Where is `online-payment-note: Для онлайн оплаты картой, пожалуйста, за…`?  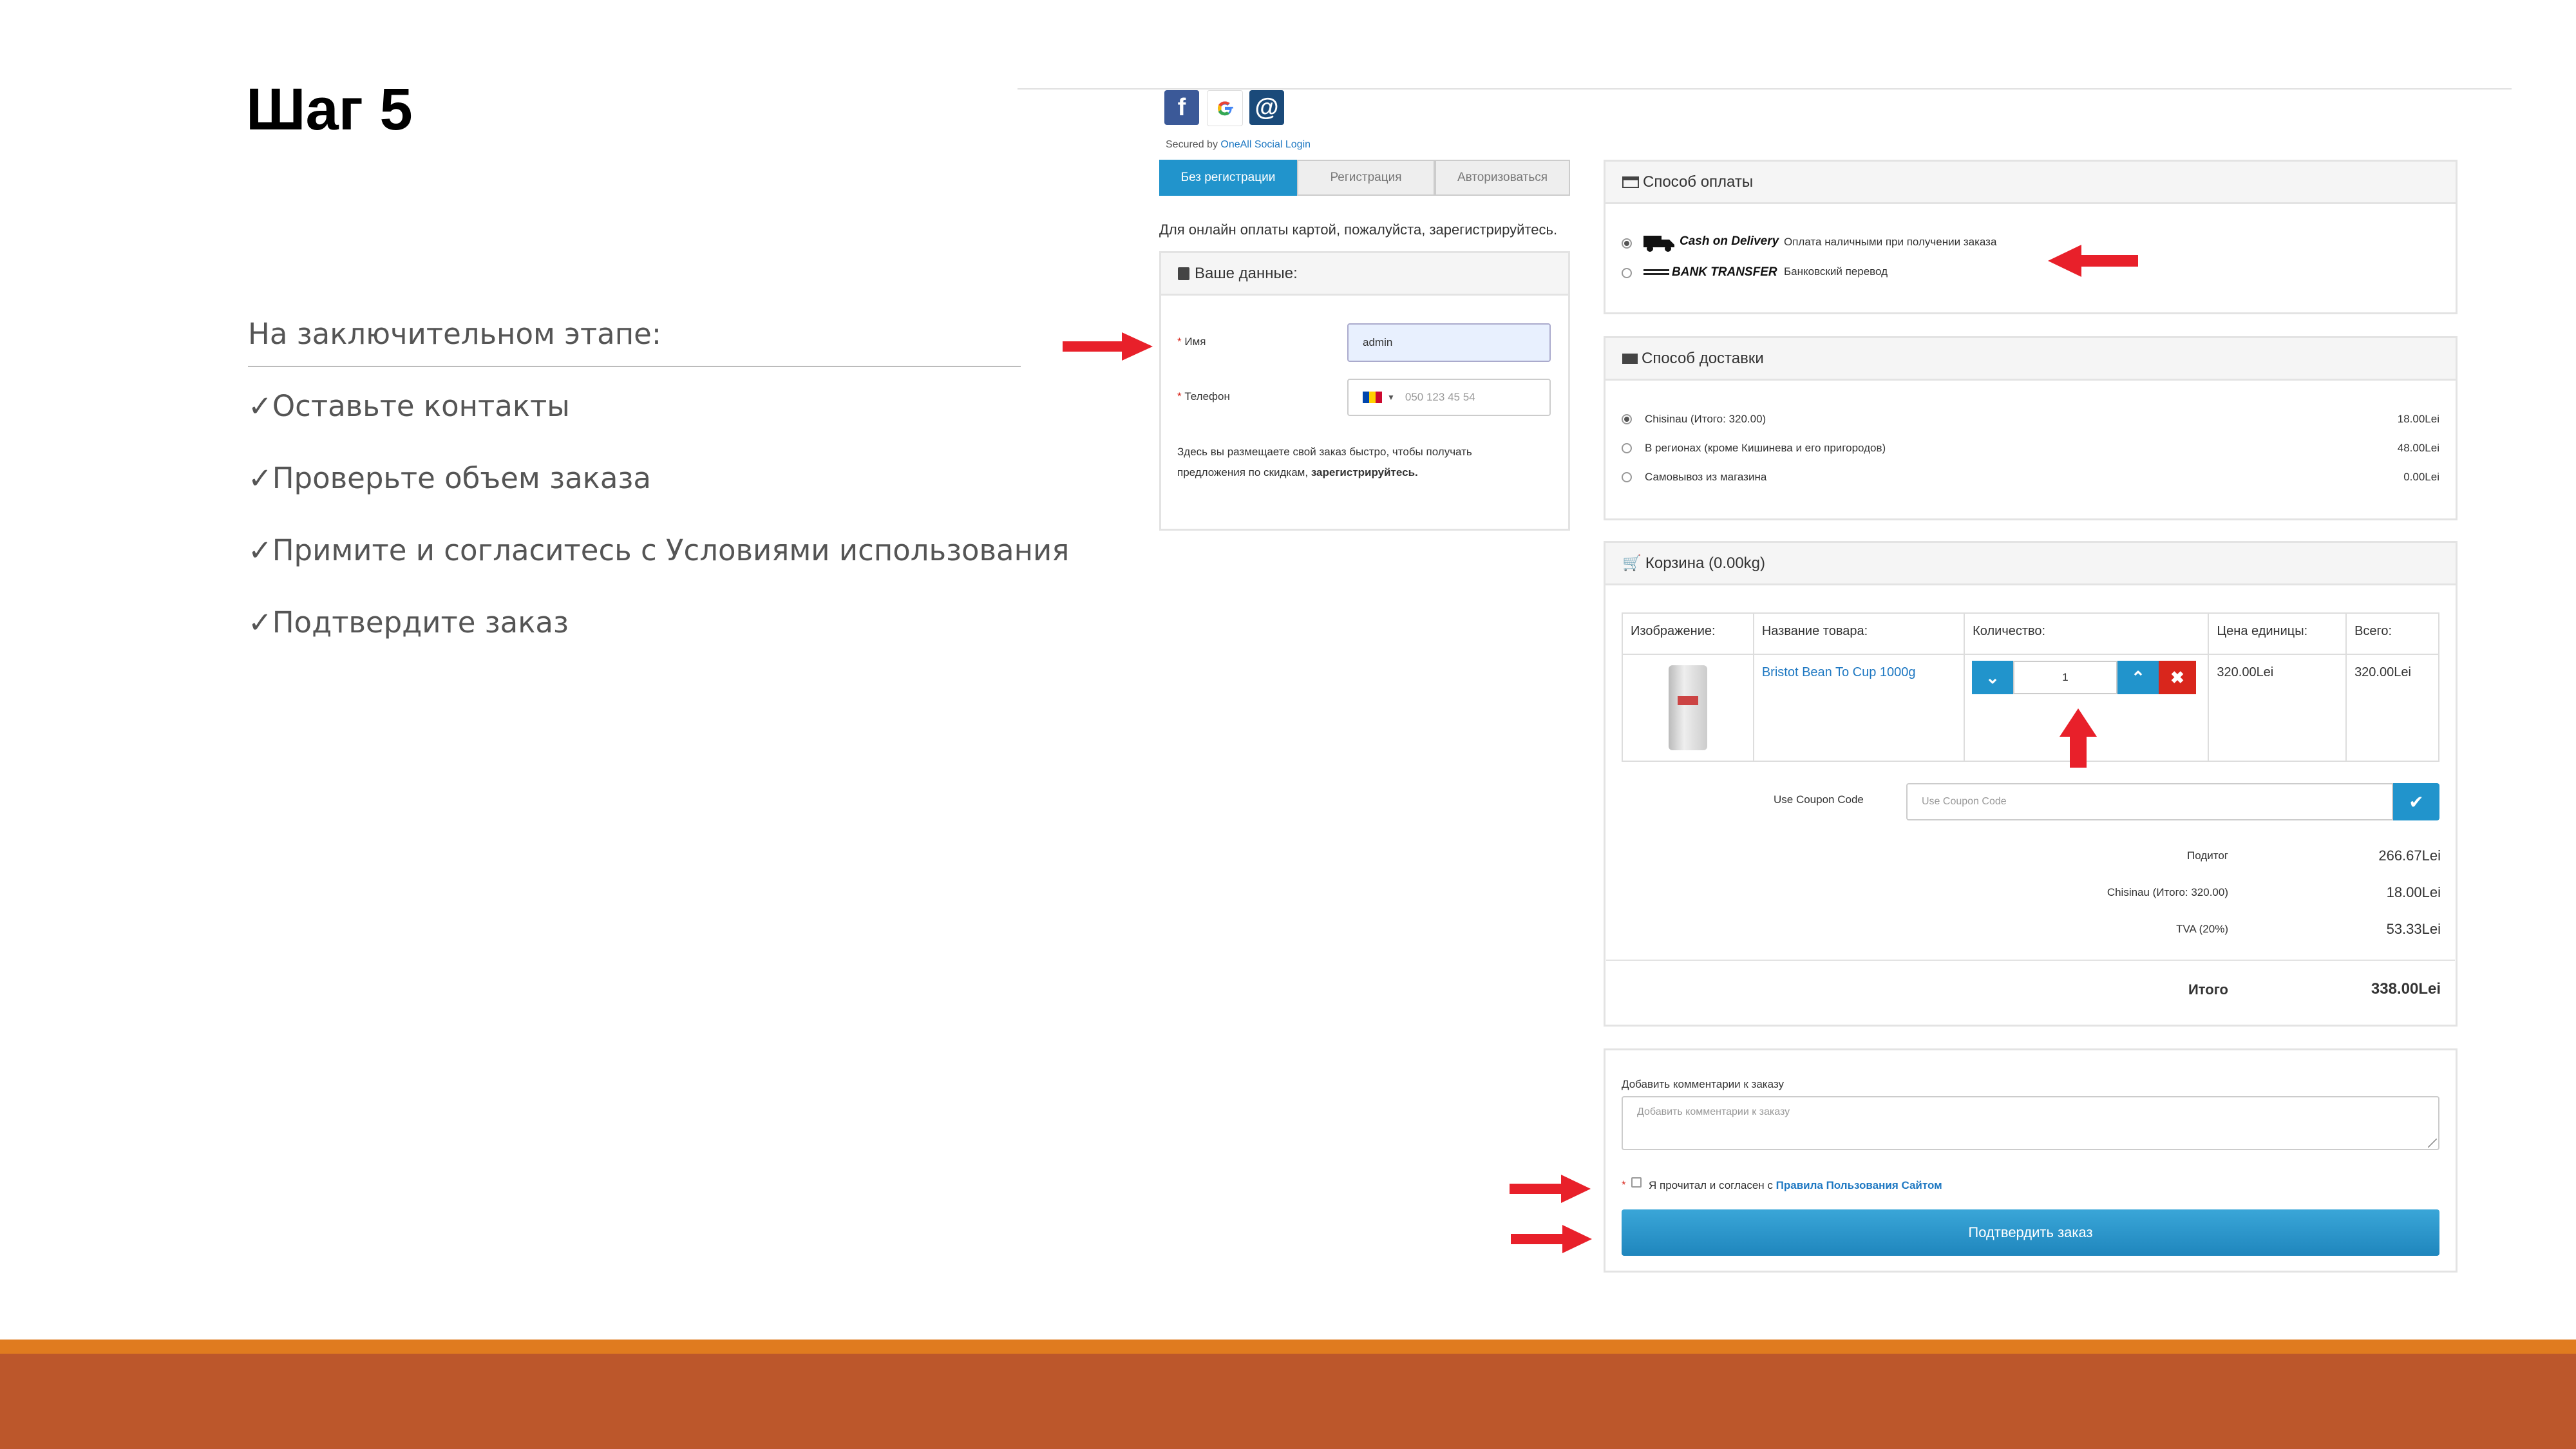 online-payment-note: Для онлайн оплаты картой, пожалуйста, за… is located at coordinates (1358, 230).